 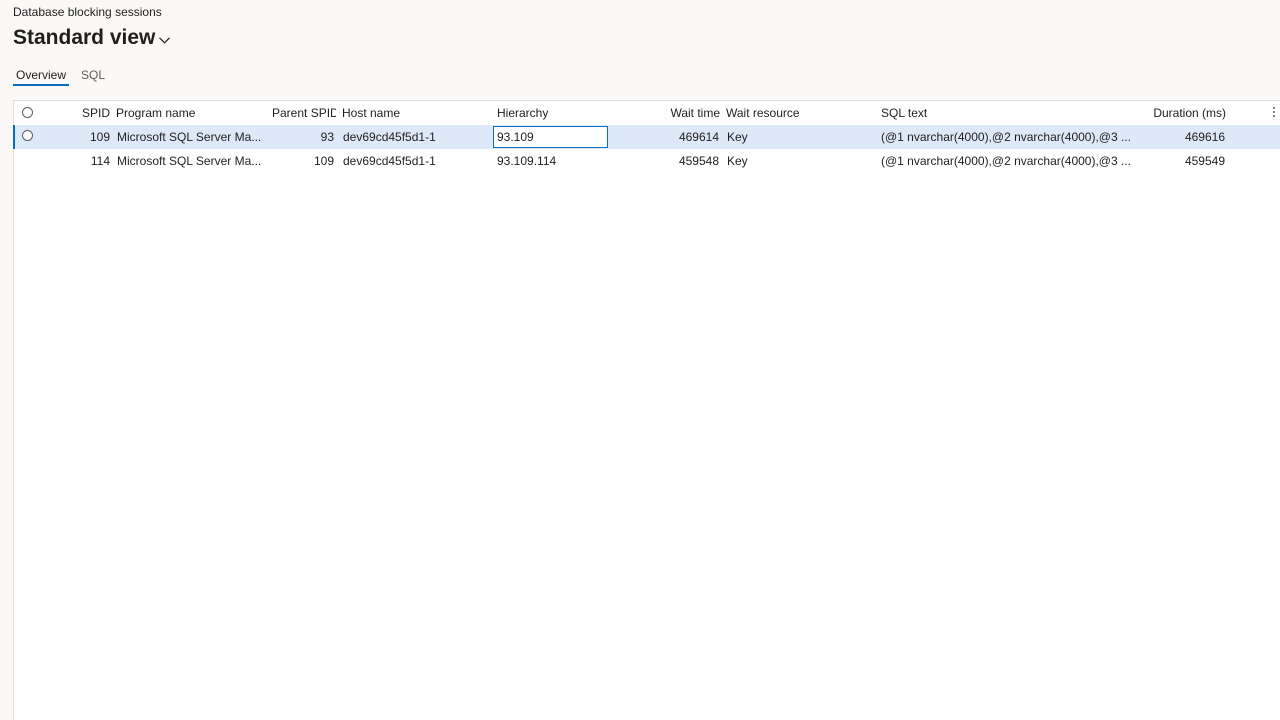 I want to click on cell-spid: 109, so click(x=99, y=137).